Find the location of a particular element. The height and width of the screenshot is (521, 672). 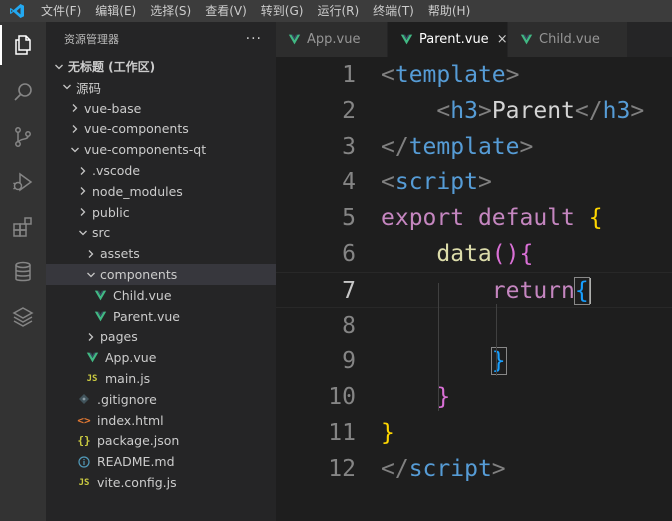

code-text: } is located at coordinates (444, 361).